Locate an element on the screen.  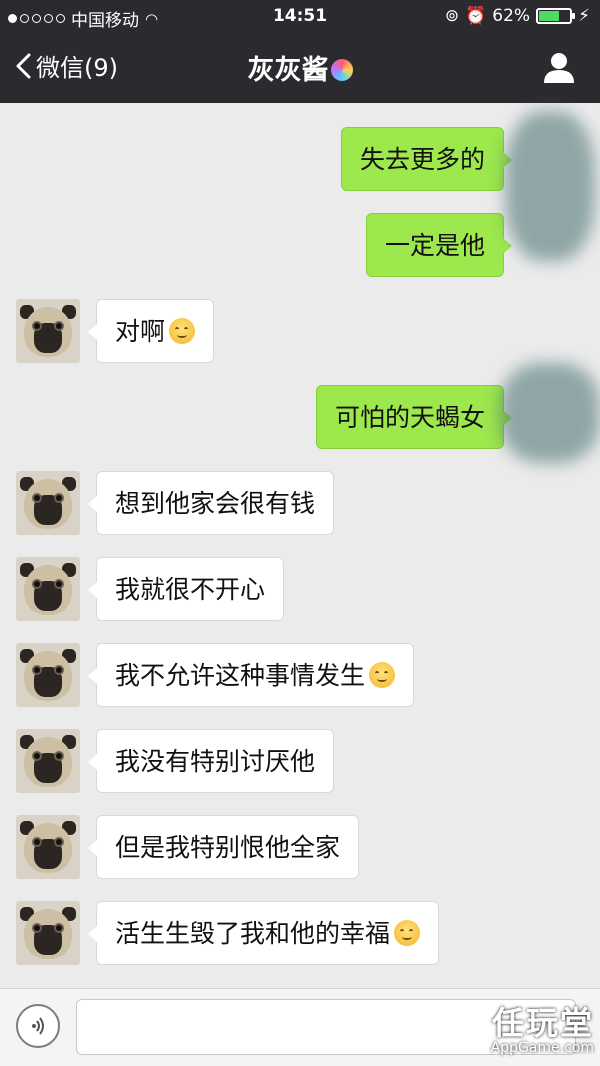
message-outgoing: 一定是他 is located at coordinates (439, 245).